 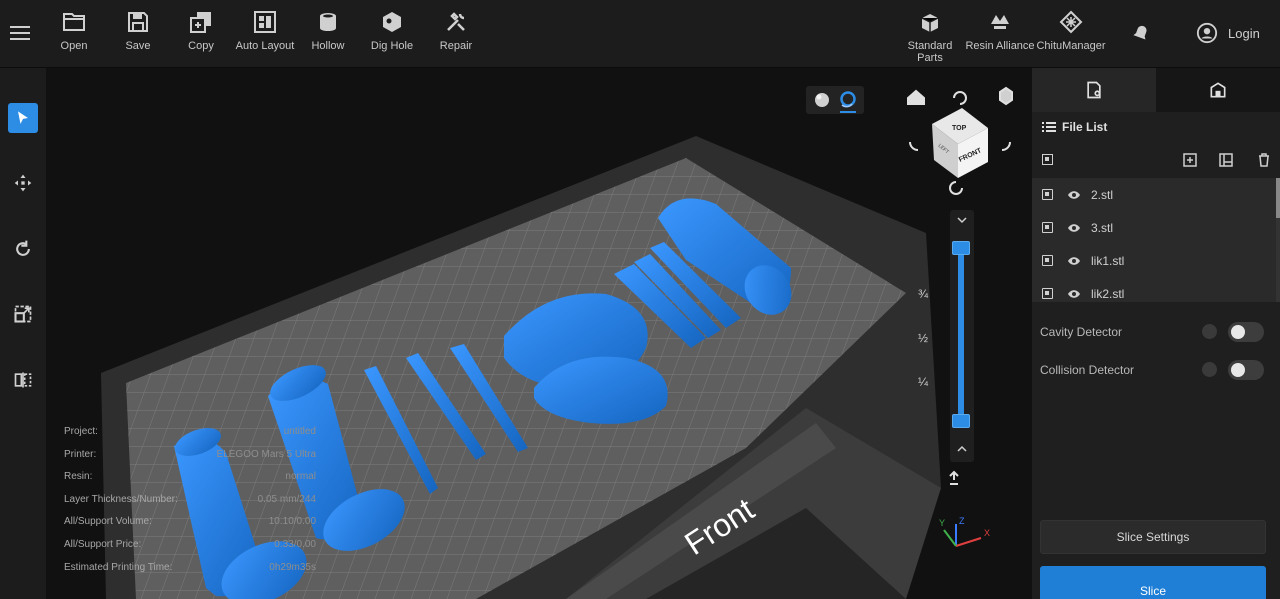 What do you see at coordinates (942, 523) in the screenshot?
I see `svg-text: Y` at bounding box center [942, 523].